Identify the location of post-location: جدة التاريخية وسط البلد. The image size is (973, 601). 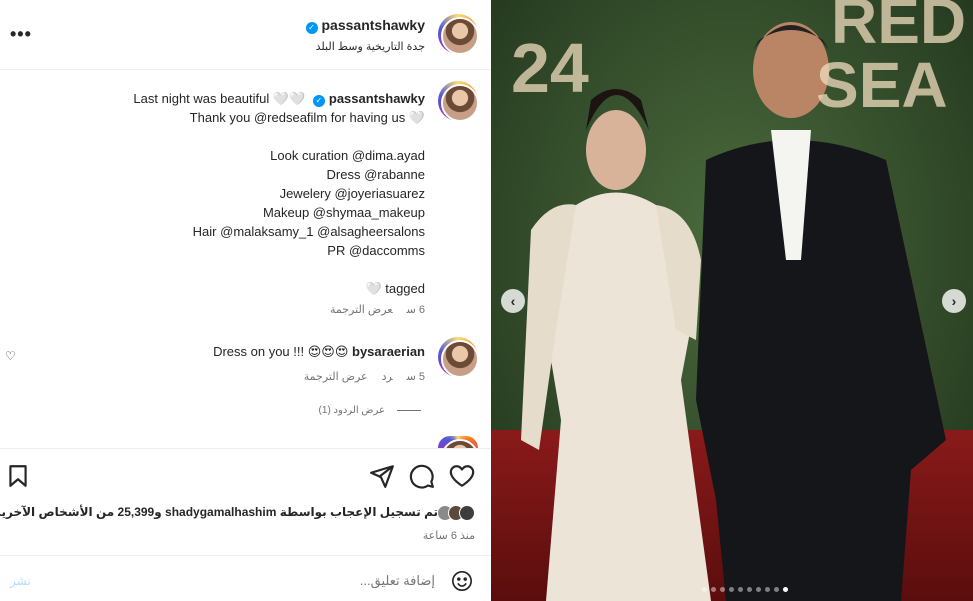
(370, 46).